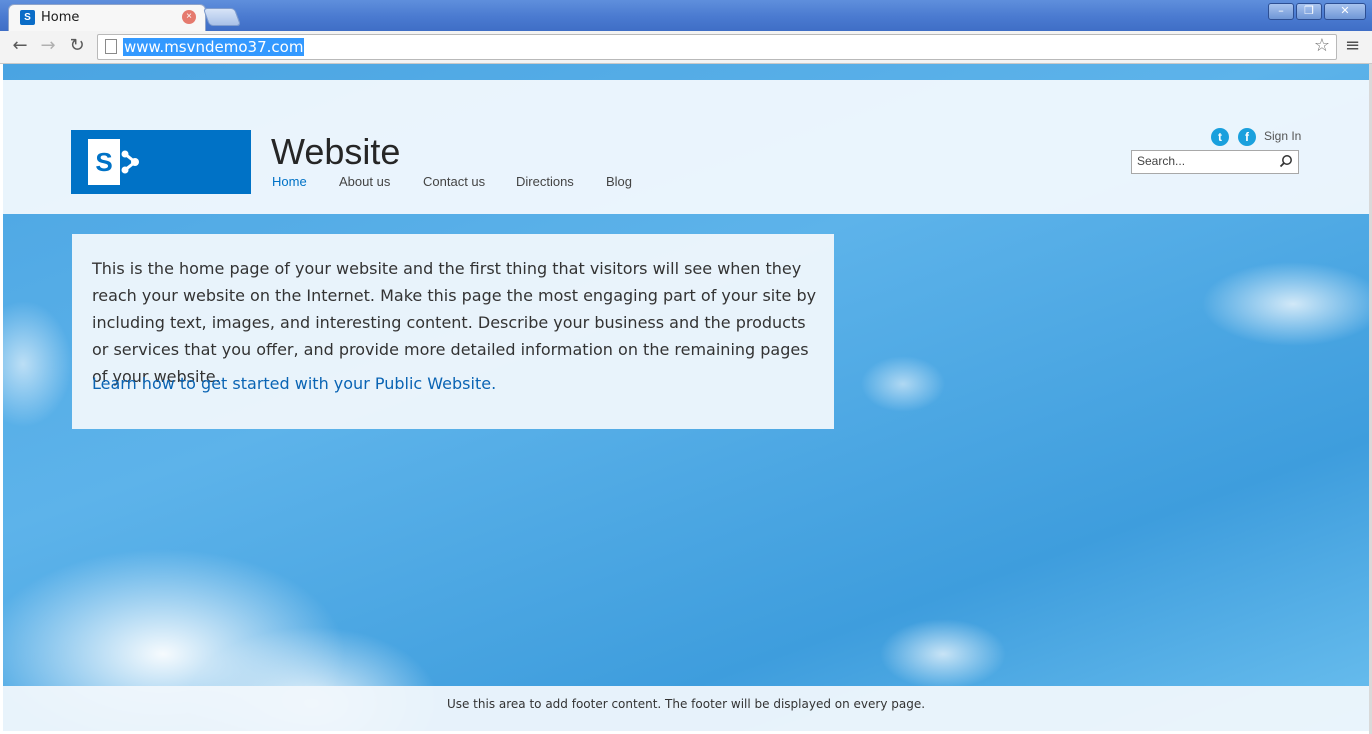 The width and height of the screenshot is (1372, 734). Describe the element at coordinates (1247, 137) in the screenshot. I see `facebook-icon: f` at that location.